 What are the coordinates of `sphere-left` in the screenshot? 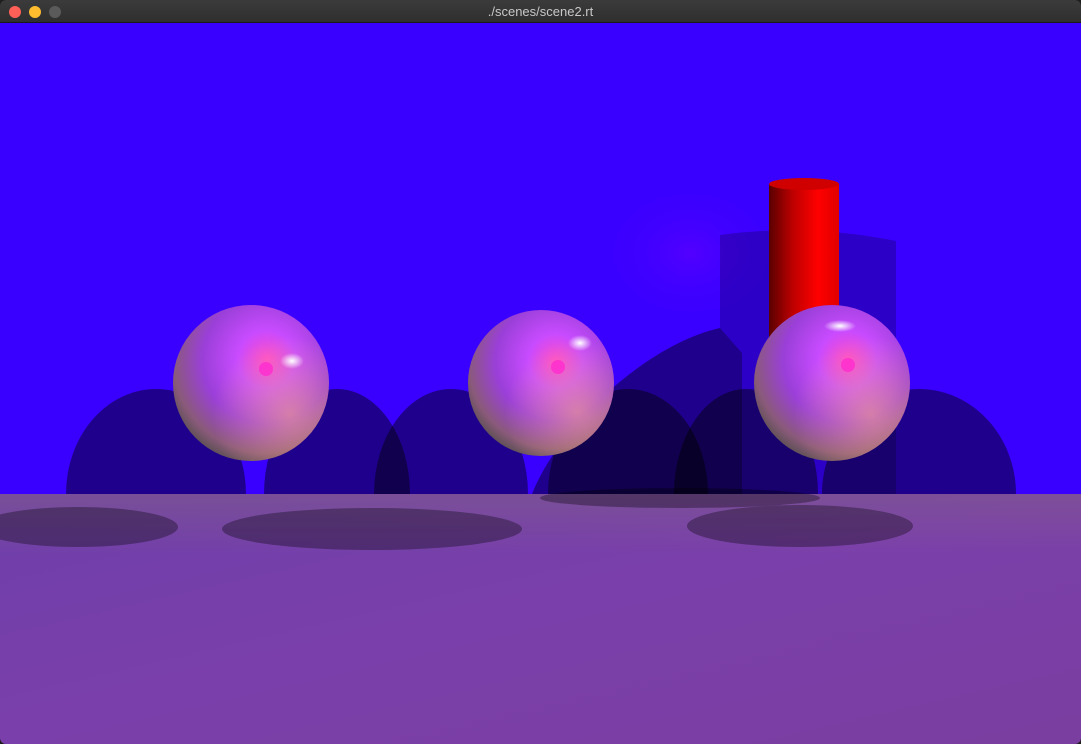 It's located at (251, 383).